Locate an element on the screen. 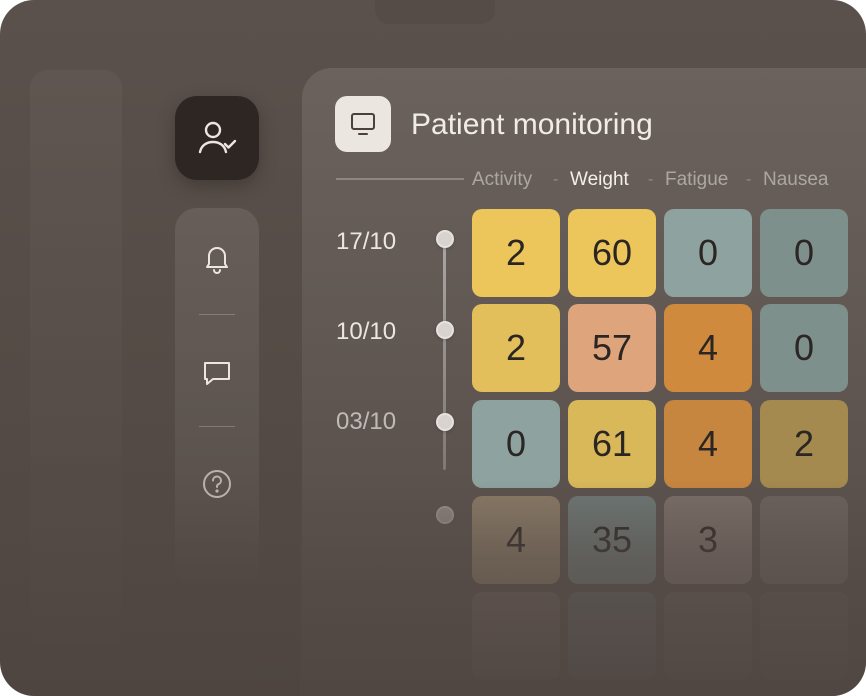 The image size is (866, 696). column-header-nausea: Nausea is located at coordinates (796, 180).